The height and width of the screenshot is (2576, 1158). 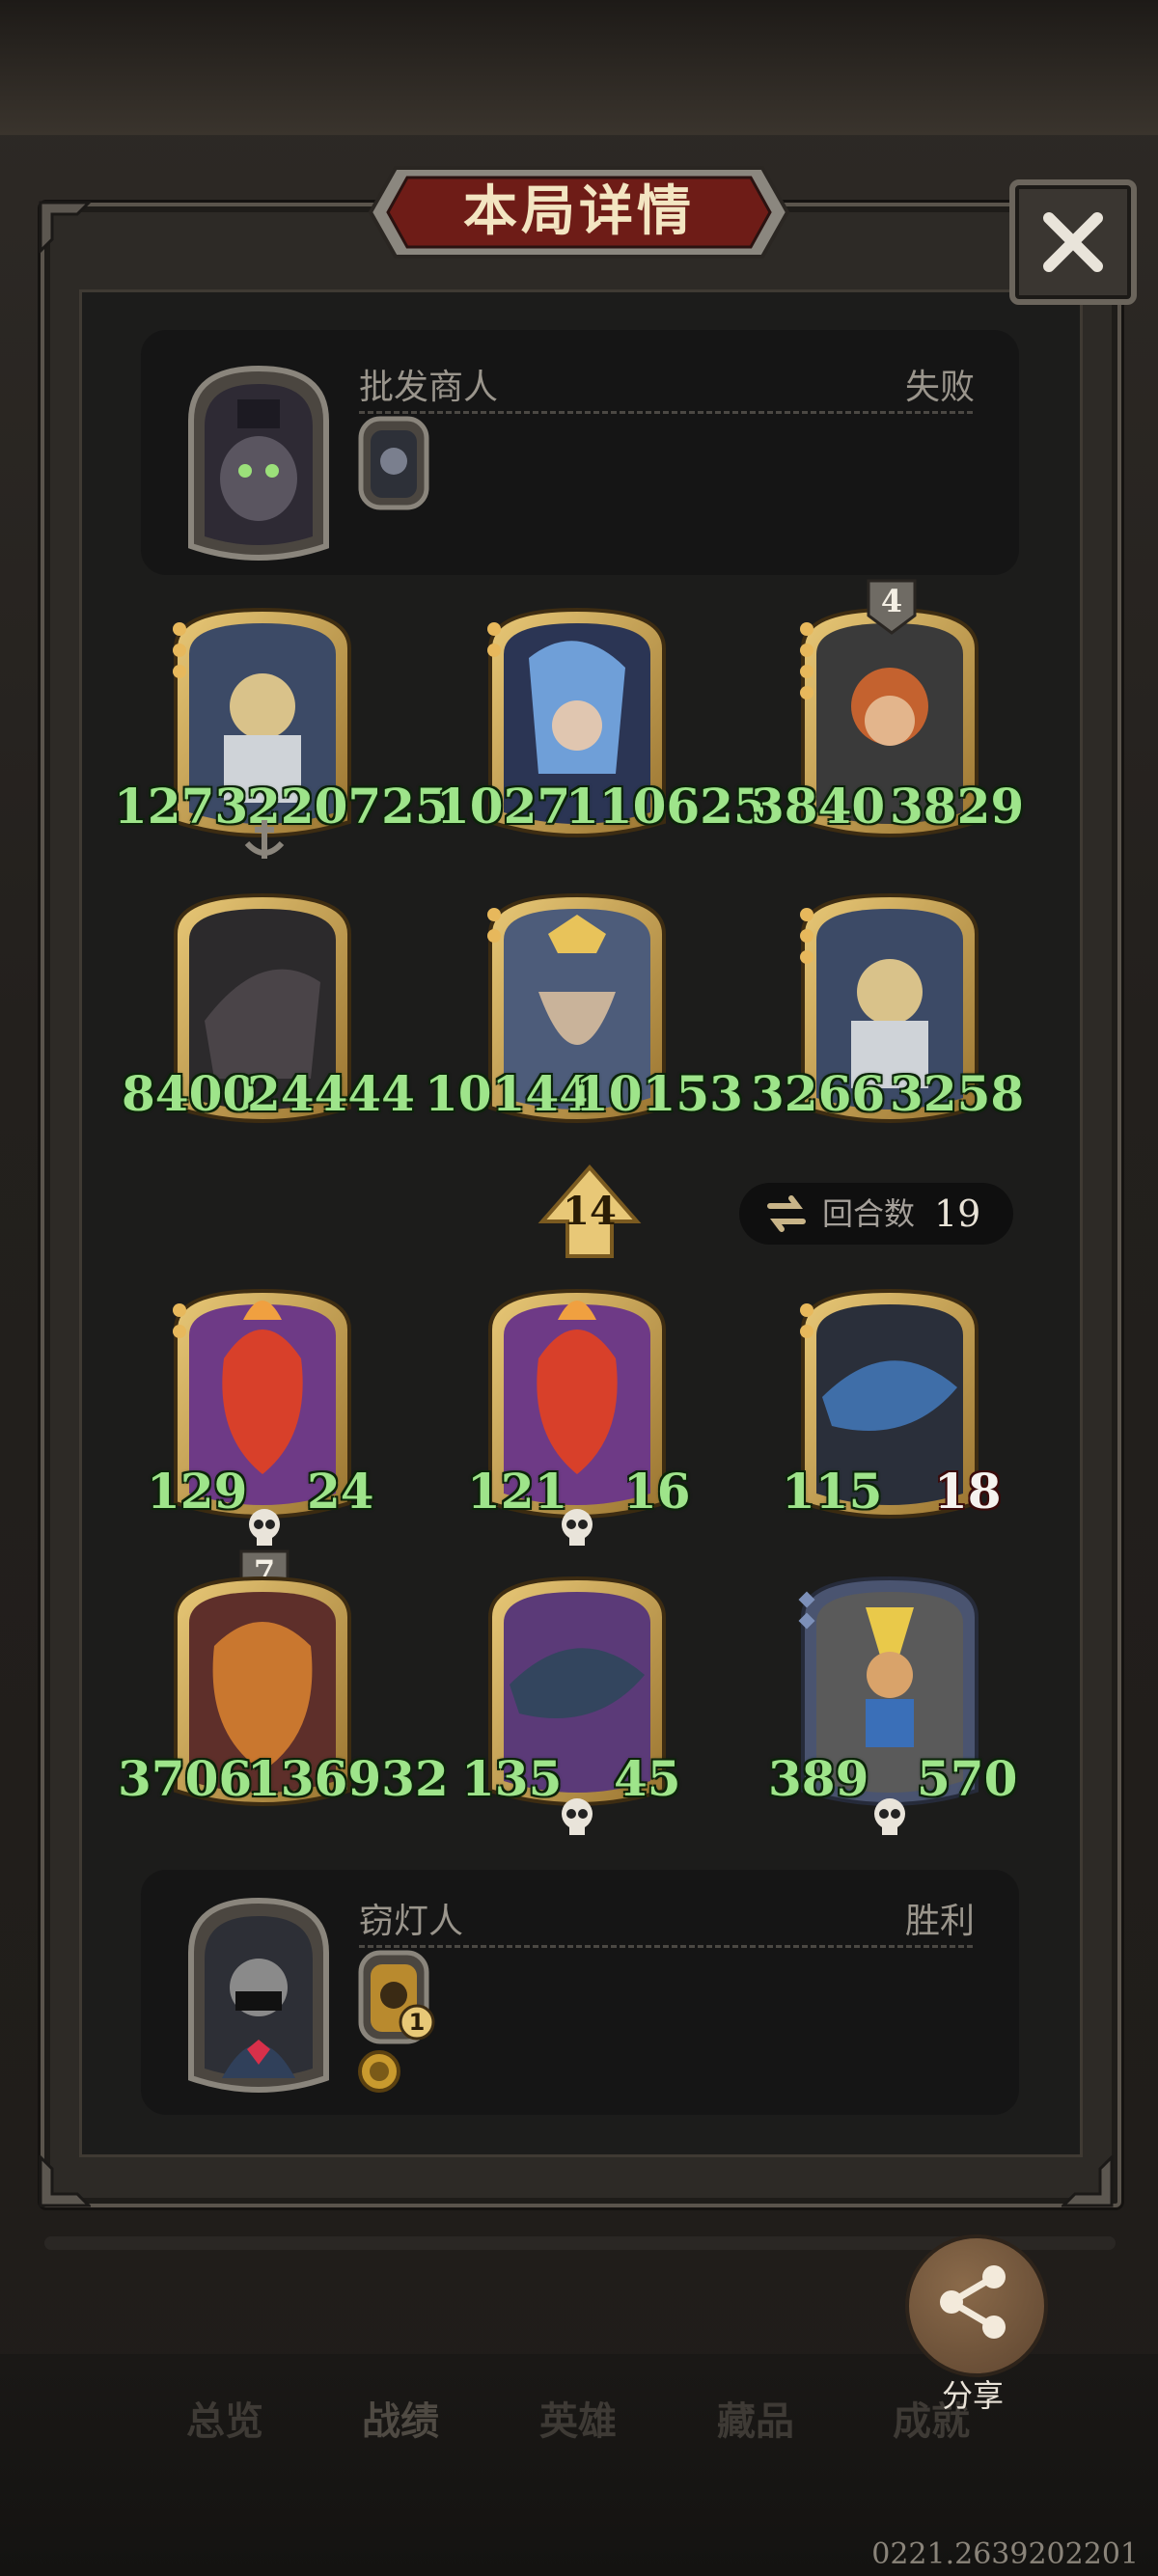 I want to click on minion-health: 18, so click(x=968, y=1492).